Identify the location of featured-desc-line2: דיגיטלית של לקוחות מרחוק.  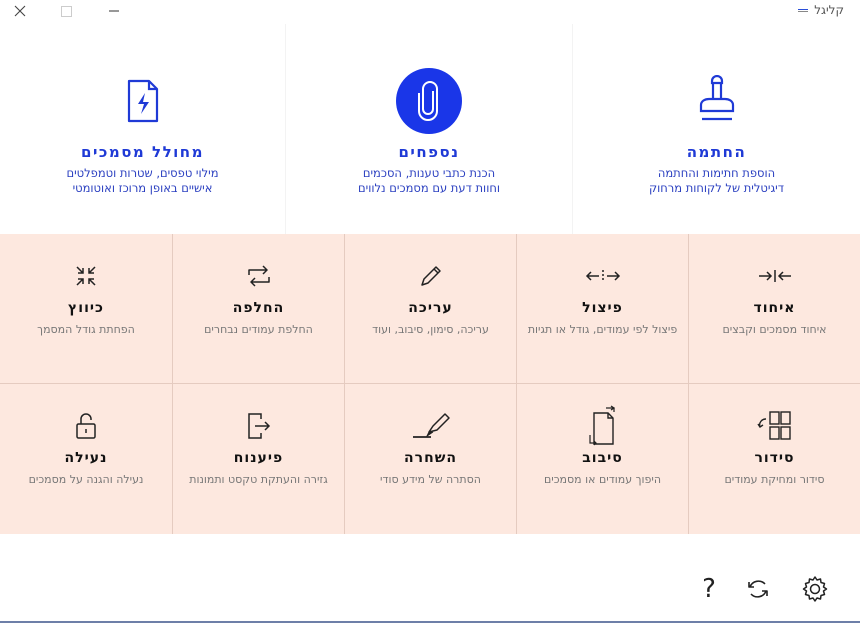
(716, 188).